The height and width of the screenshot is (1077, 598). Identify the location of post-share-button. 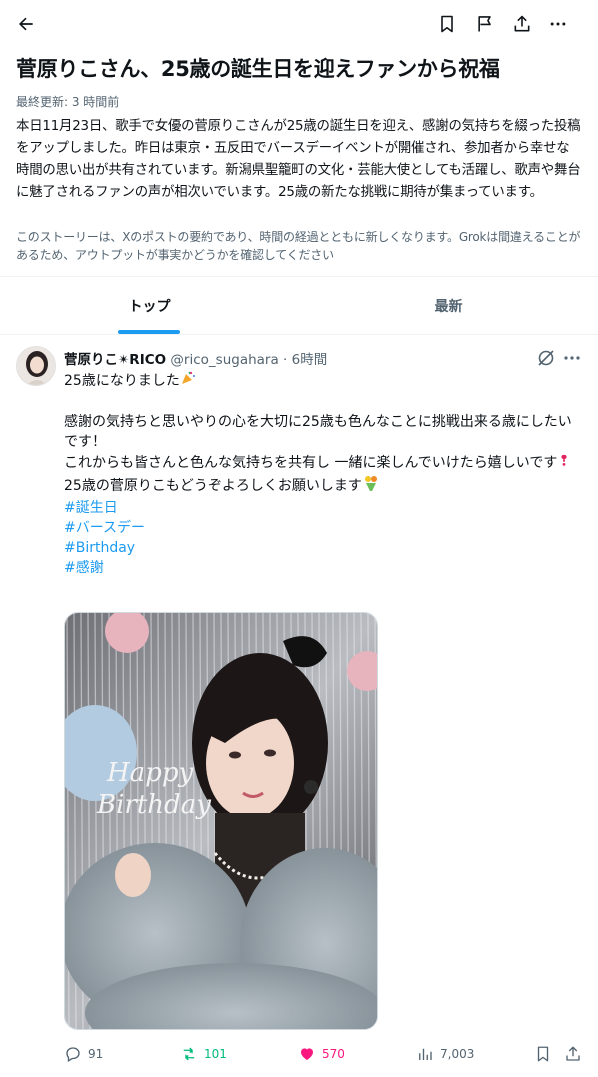
(576, 1054).